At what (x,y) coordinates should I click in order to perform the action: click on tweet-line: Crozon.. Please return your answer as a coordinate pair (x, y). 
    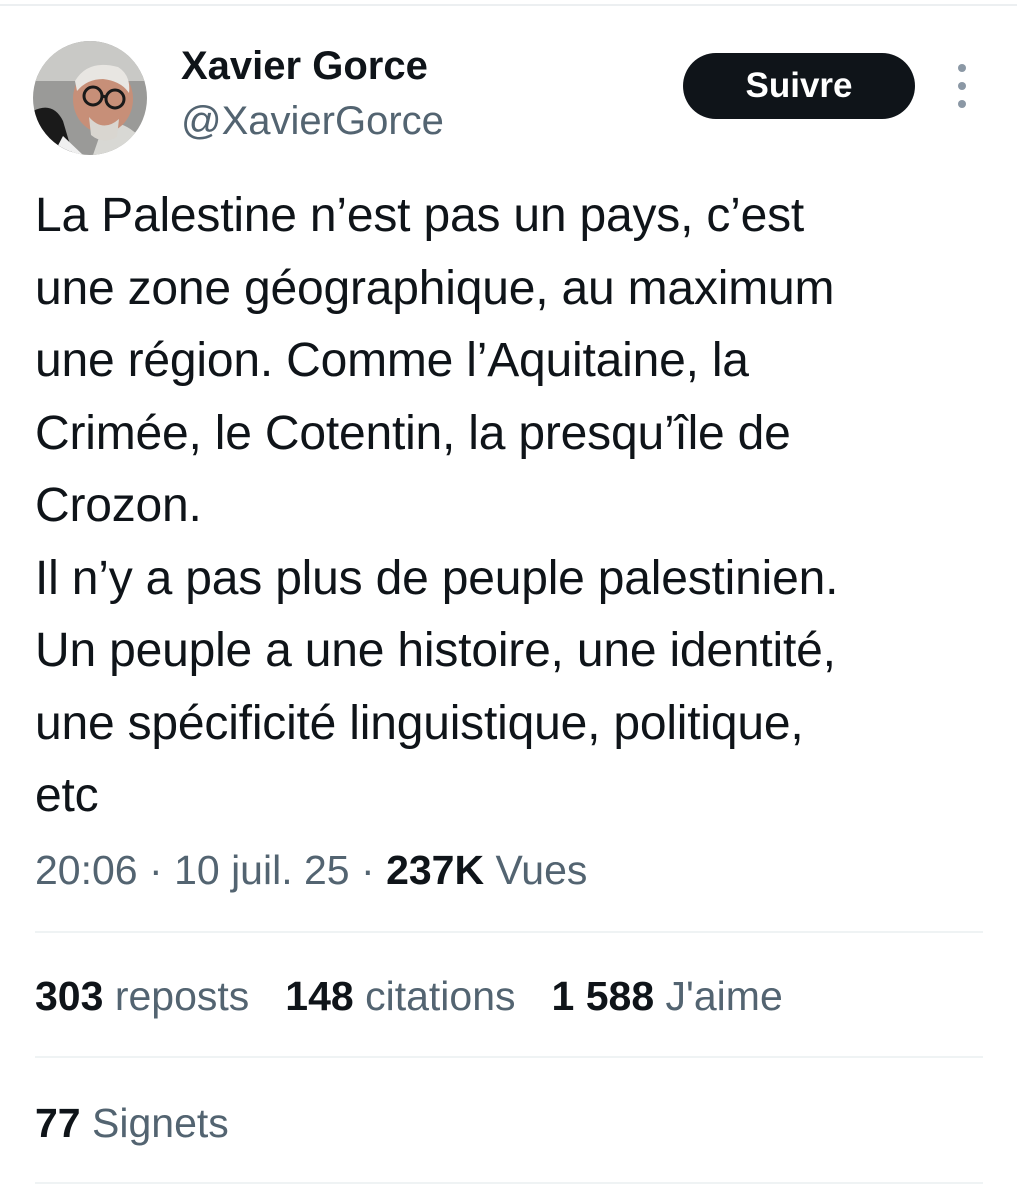
    Looking at the image, I should click on (118, 505).